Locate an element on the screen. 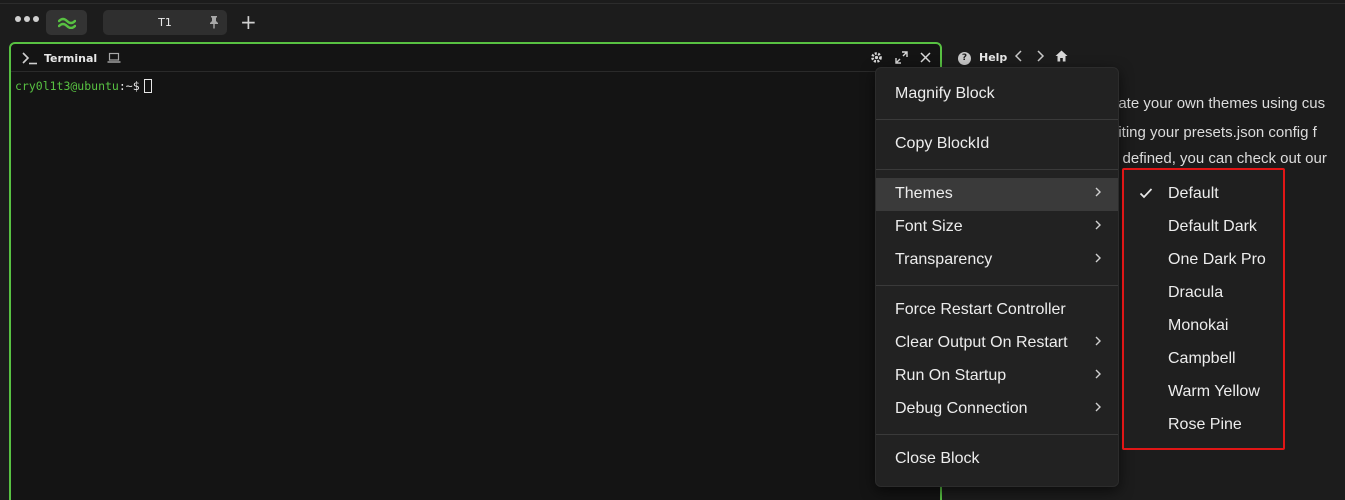  menu-item-label: Force Restart Controller is located at coordinates (980, 309).